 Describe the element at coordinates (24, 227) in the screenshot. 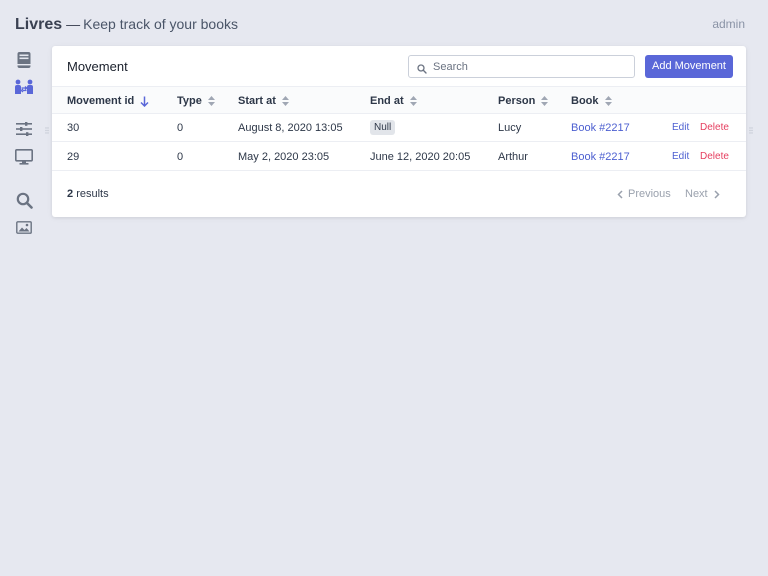

I see `image-icon` at that location.